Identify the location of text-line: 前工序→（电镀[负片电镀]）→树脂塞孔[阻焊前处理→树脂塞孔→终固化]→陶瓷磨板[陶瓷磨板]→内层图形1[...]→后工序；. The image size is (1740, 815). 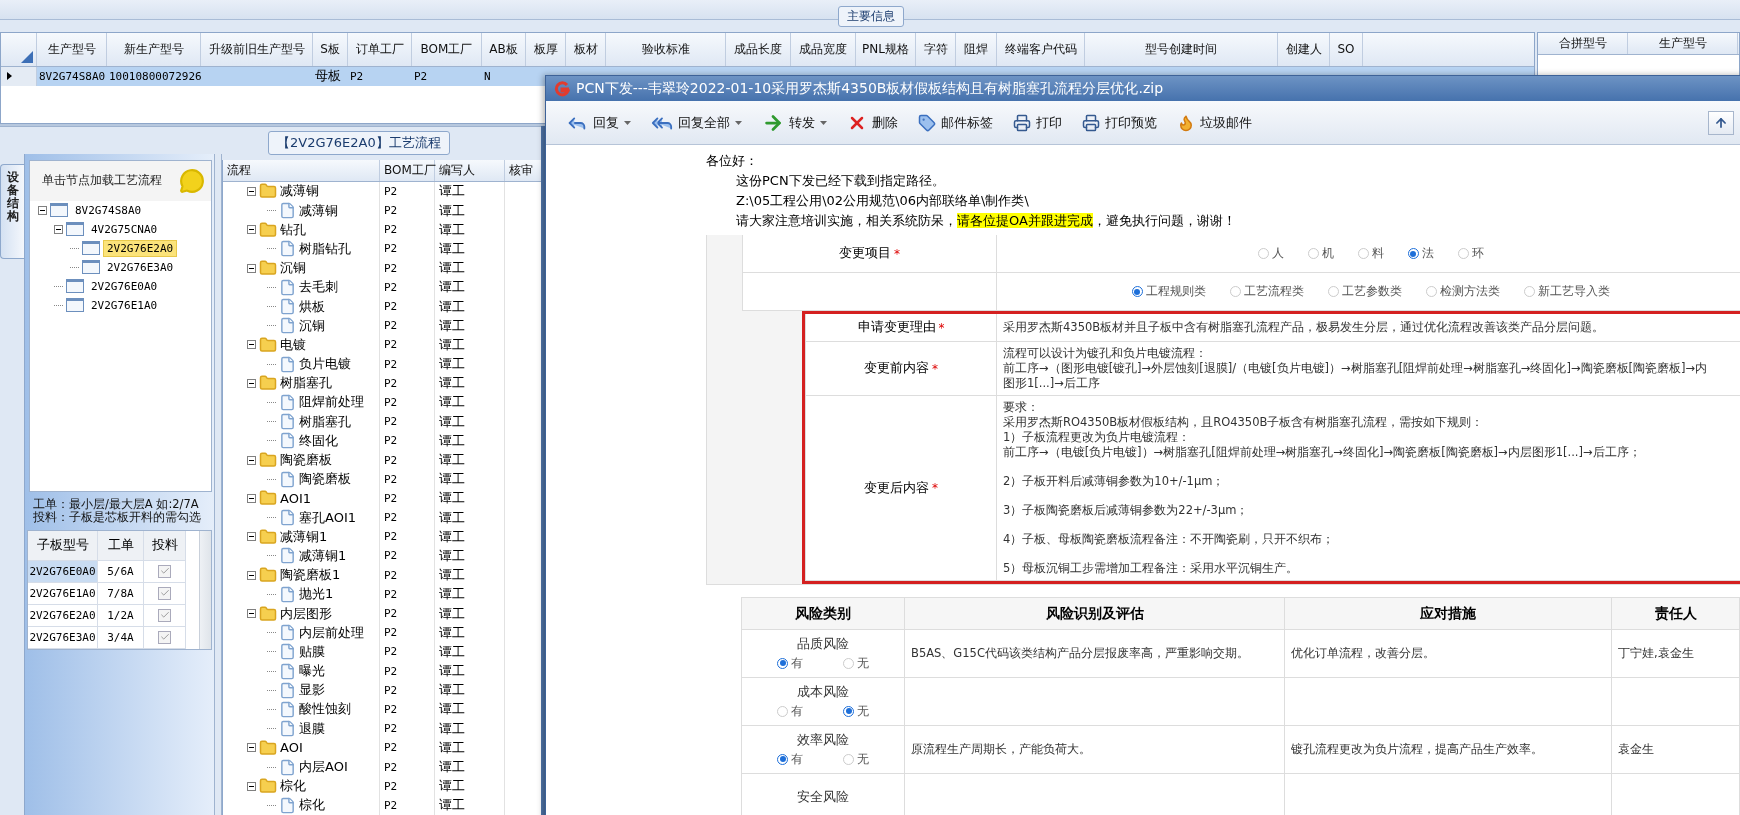
(1322, 452).